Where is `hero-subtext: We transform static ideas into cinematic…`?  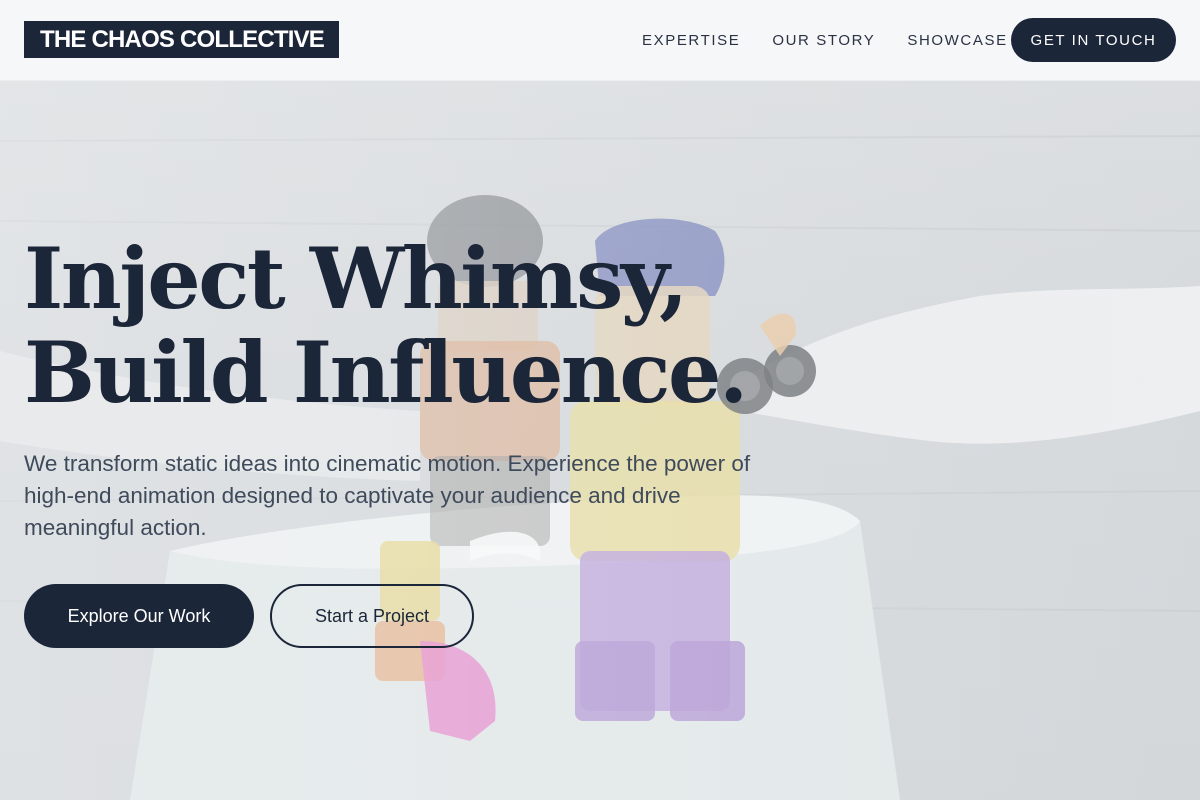
hero-subtext: We transform static ideas into cinematic… is located at coordinates (387, 495).